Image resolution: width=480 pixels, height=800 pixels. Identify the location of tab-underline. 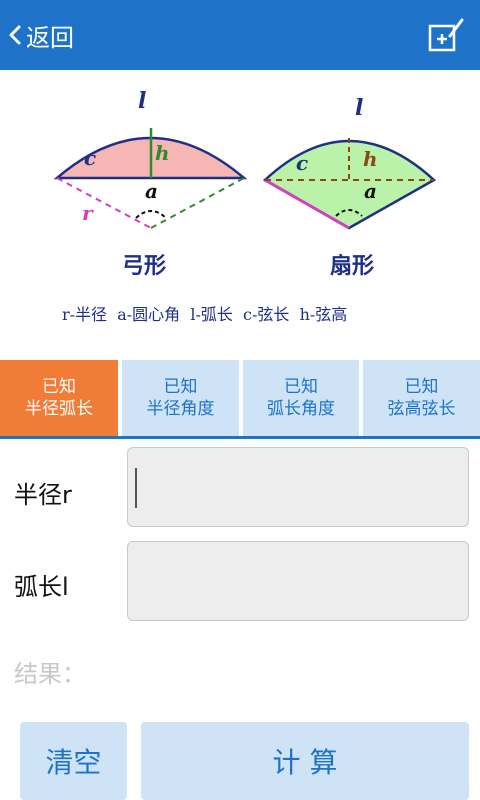
(240, 437).